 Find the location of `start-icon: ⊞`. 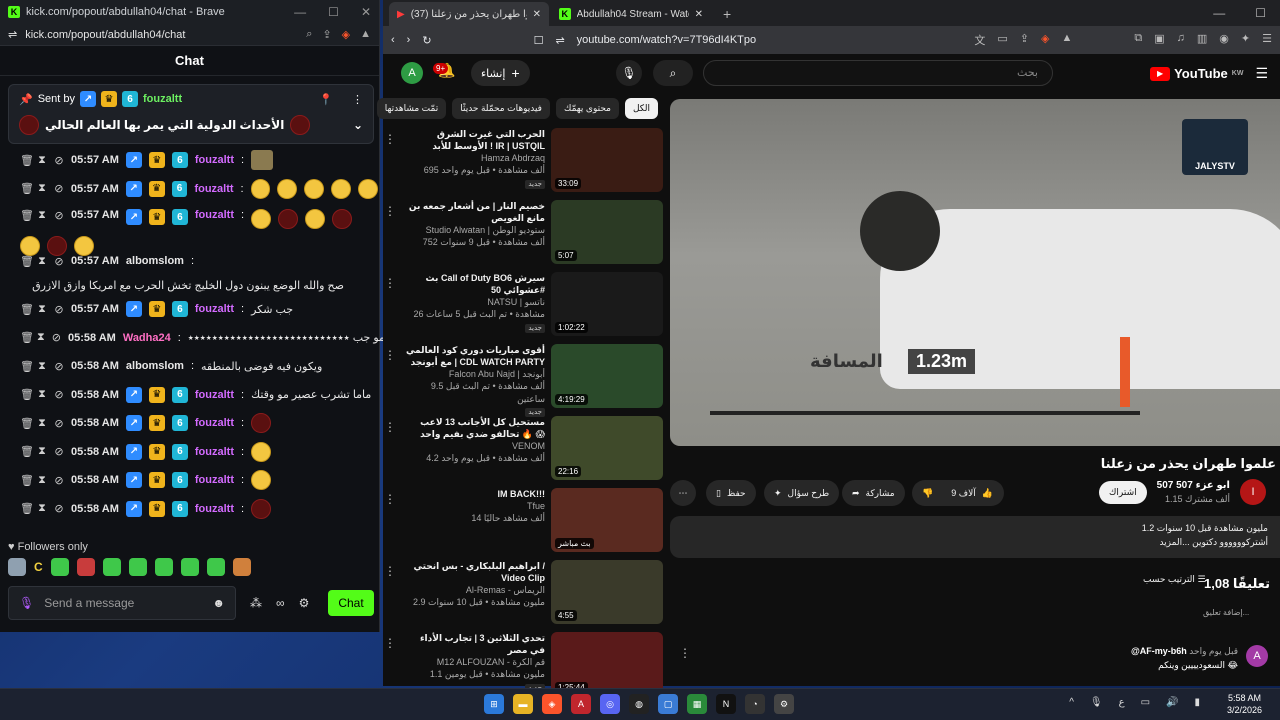

start-icon: ⊞ is located at coordinates (494, 704).